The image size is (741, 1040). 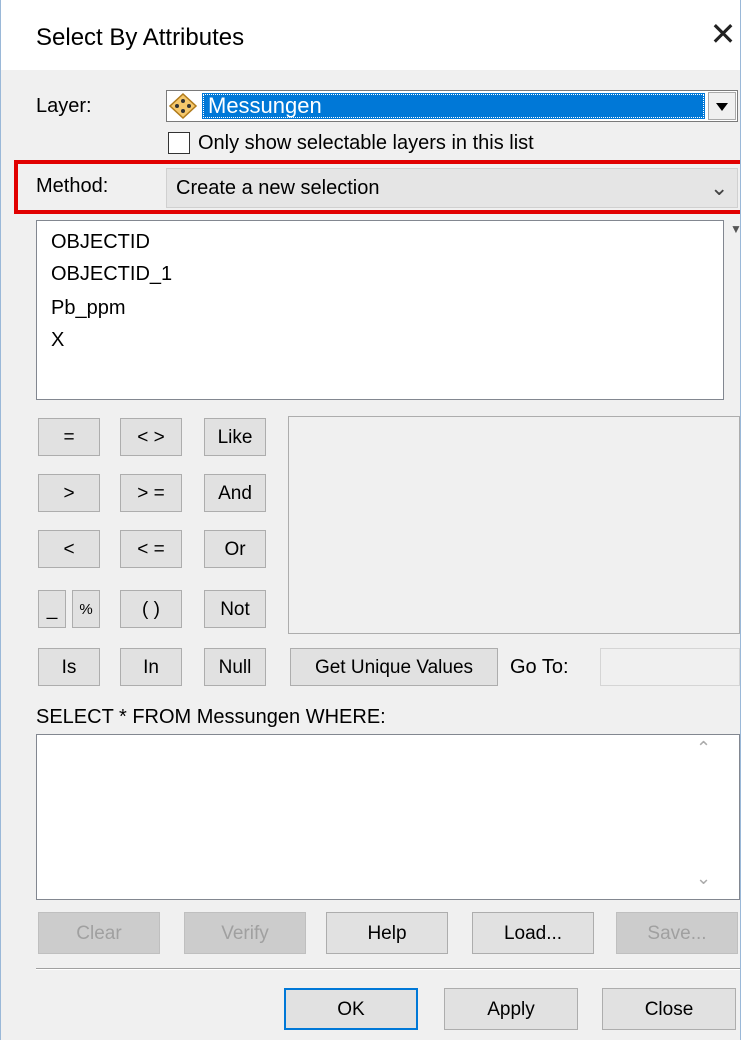 What do you see at coordinates (86, 609) in the screenshot?
I see `percent-button: %` at bounding box center [86, 609].